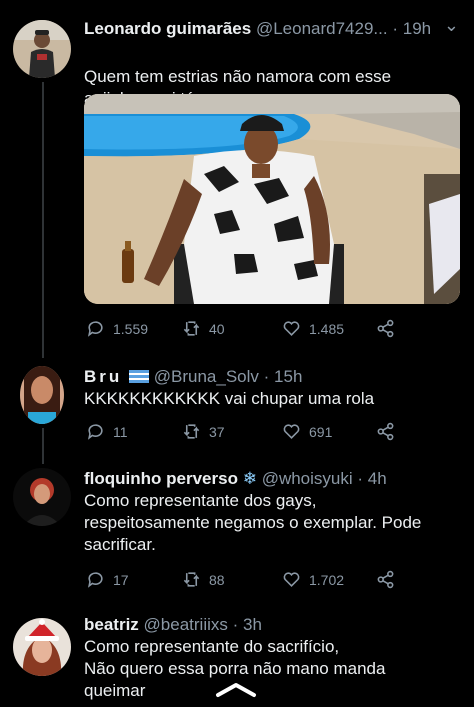 The image size is (474, 707). Describe the element at coordinates (377, 478) in the screenshot. I see `timestamp: 4h` at that location.